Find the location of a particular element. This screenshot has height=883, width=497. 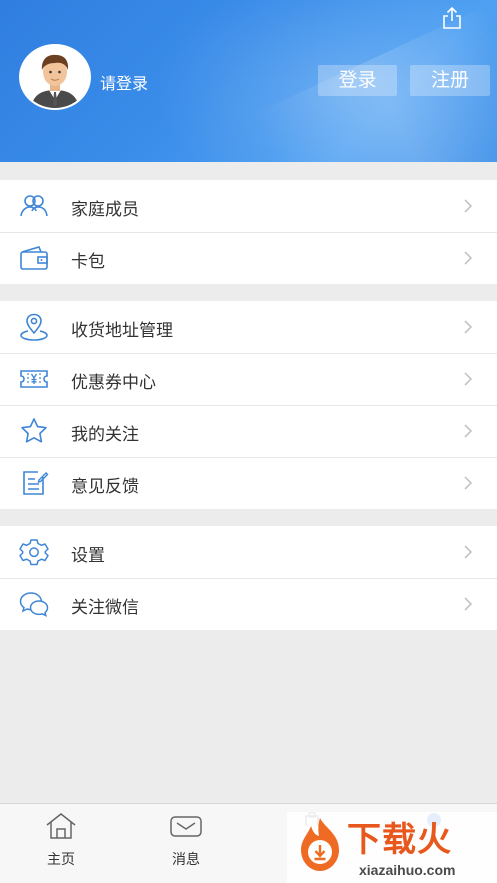

tab-home: 主页 is located at coordinates (61, 840).